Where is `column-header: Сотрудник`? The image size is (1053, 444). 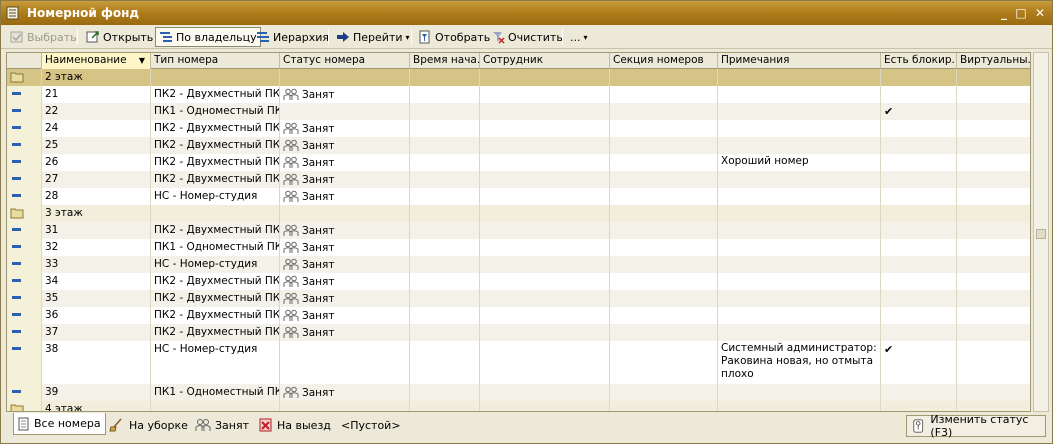
column-header: Сотрудник is located at coordinates (545, 61).